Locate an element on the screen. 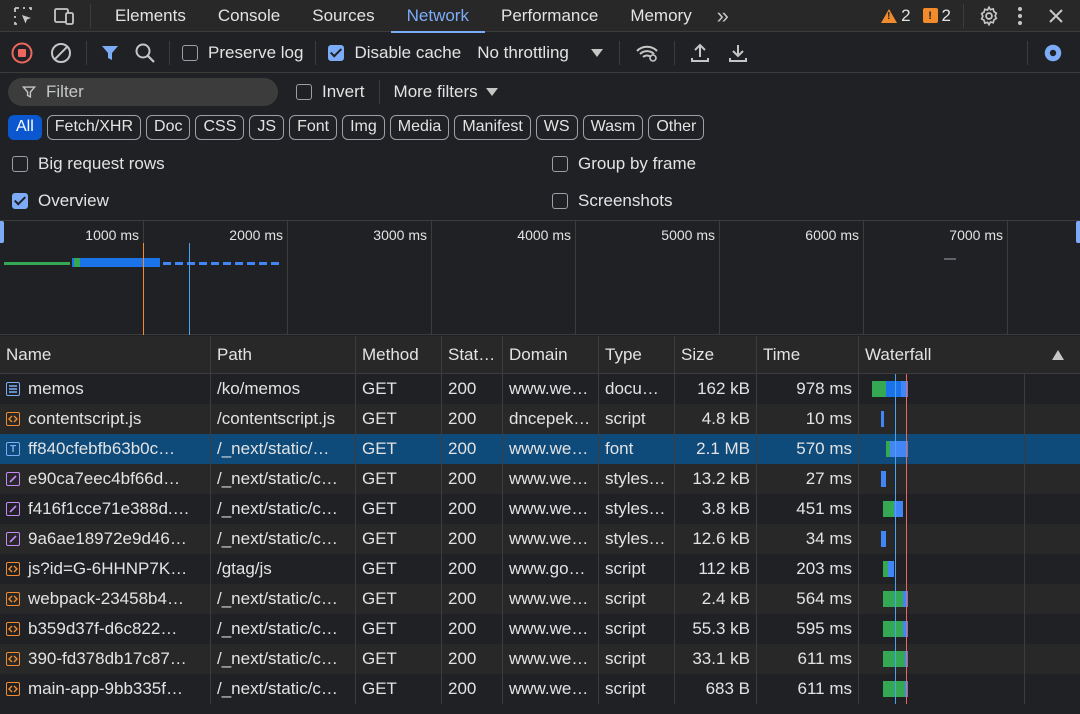 The height and width of the screenshot is (714, 1080). big-request-rows-checkbox is located at coordinates (20, 164).